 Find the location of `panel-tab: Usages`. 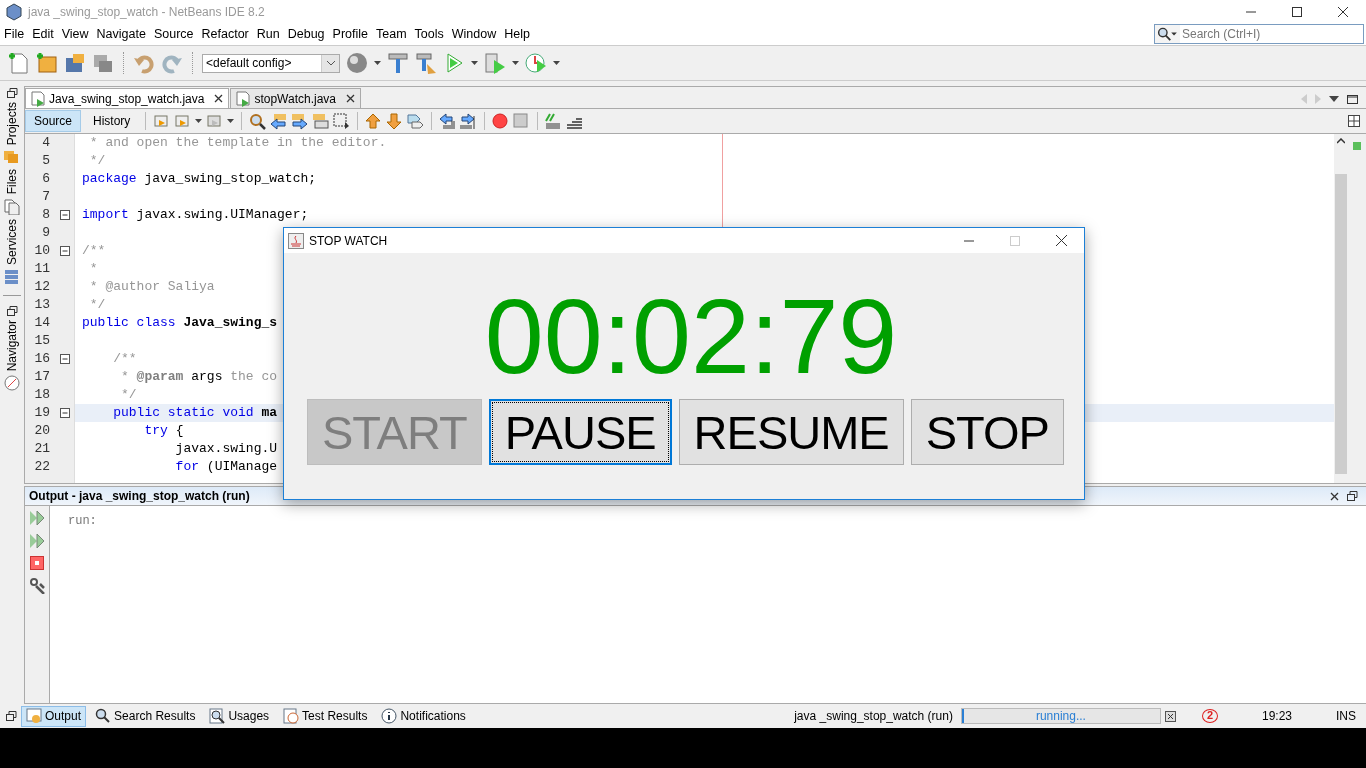

panel-tab: Usages is located at coordinates (239, 716).